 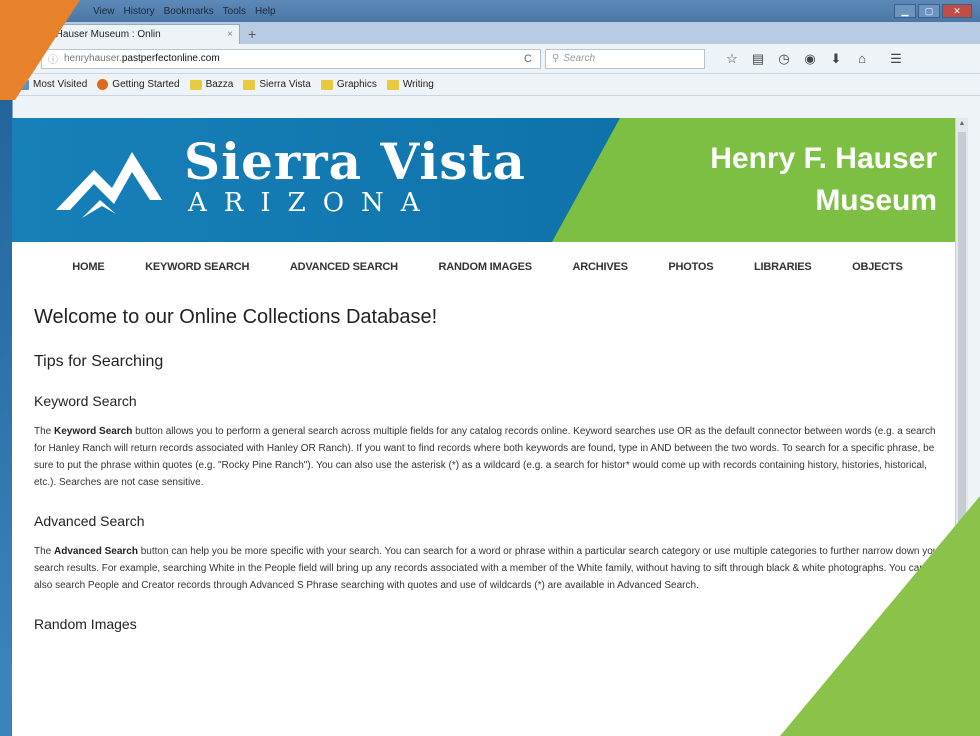 What do you see at coordinates (556, 58) in the screenshot?
I see `search-icon: ⚲` at bounding box center [556, 58].